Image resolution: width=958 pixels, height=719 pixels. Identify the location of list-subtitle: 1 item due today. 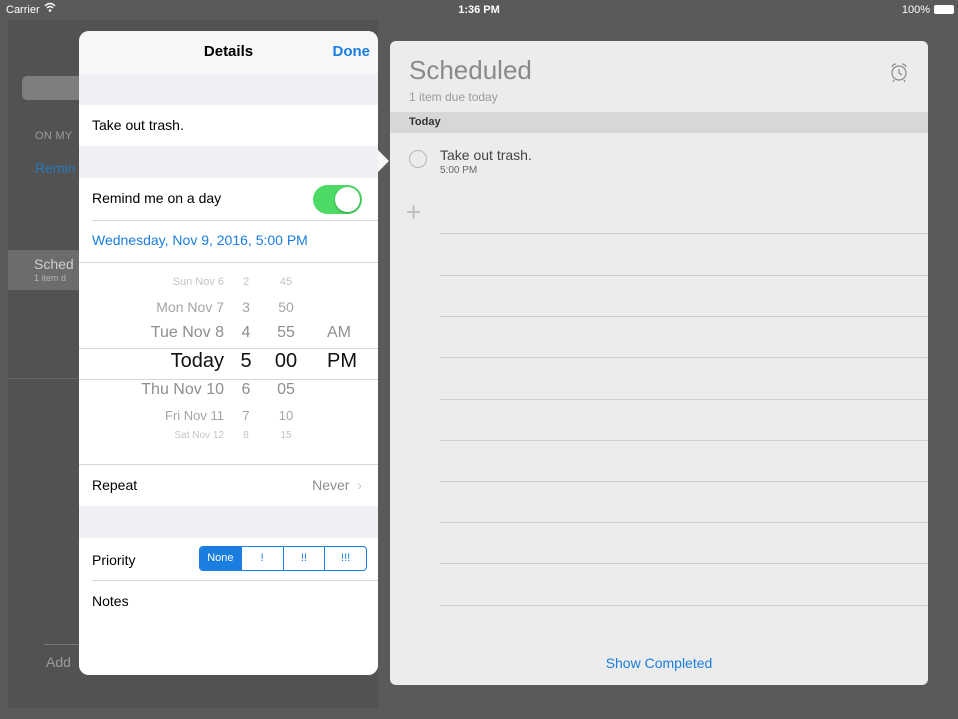
(453, 97).